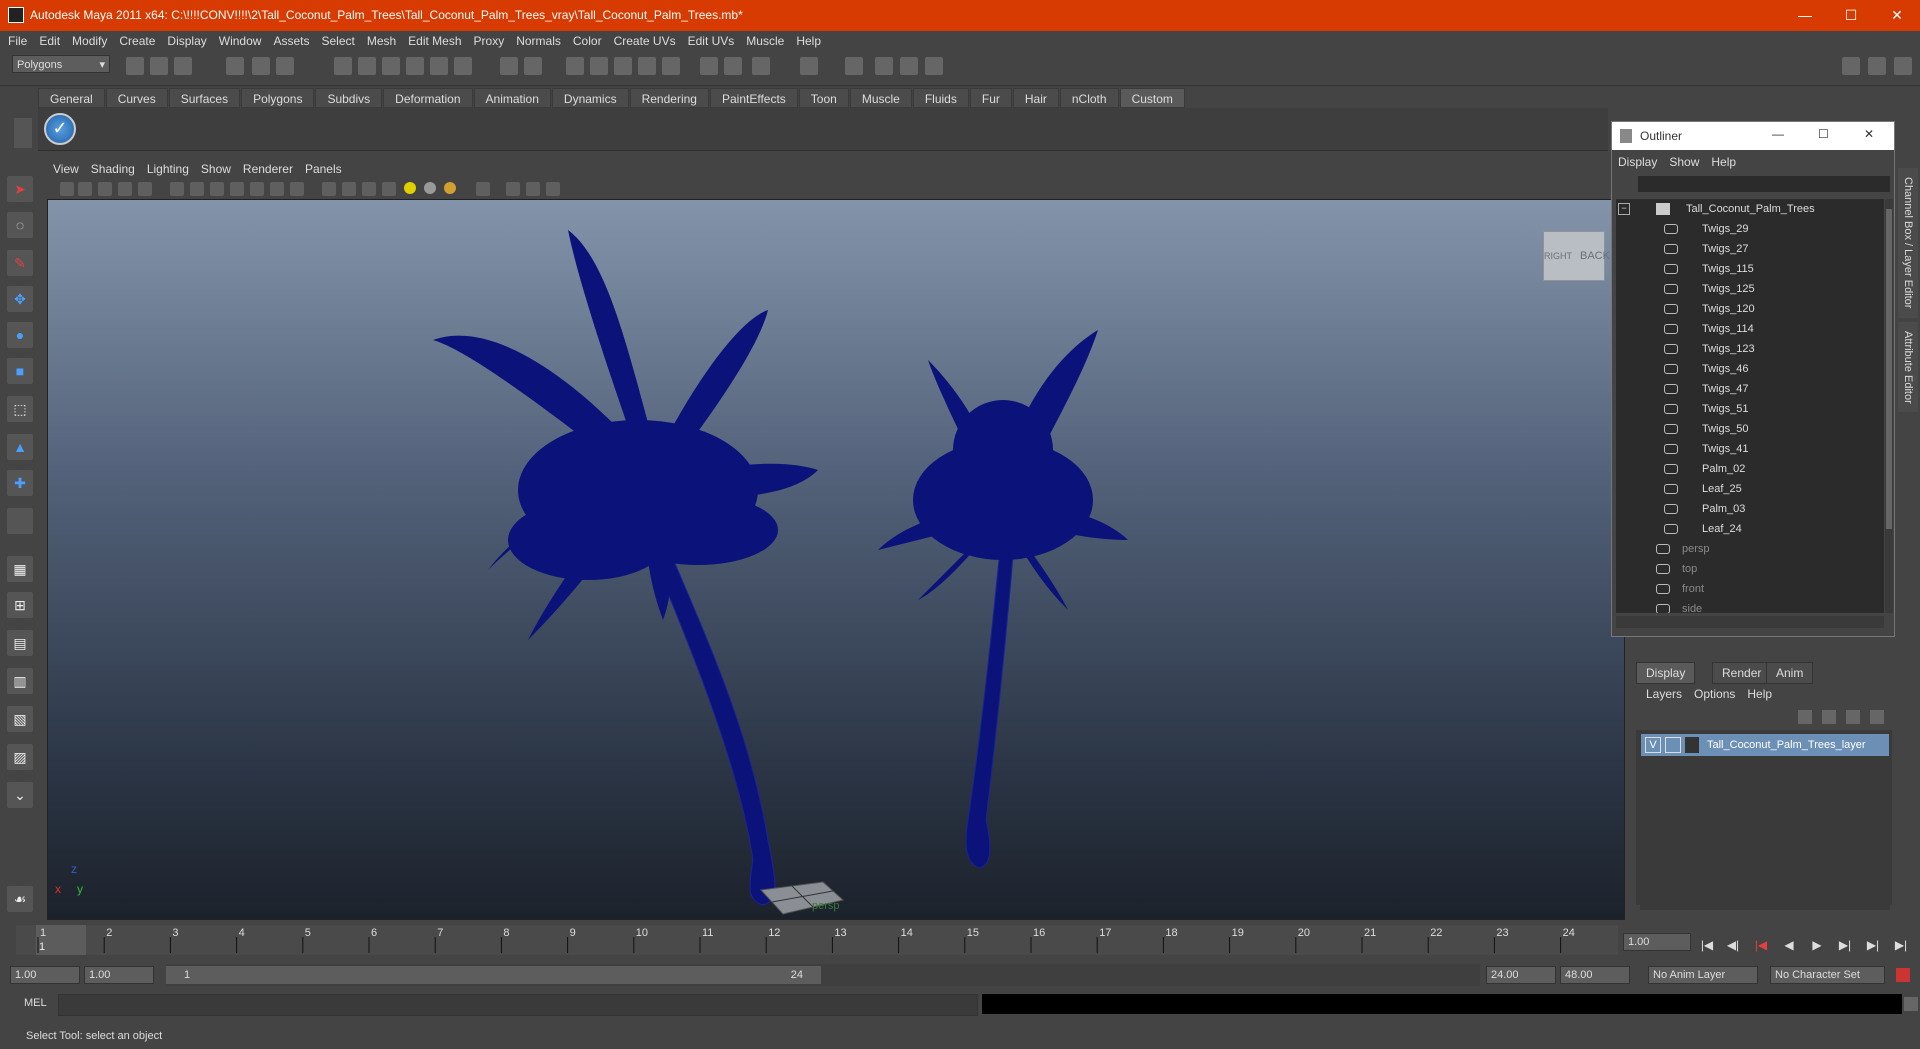  I want to click on script-editor-button-icon, so click(1911, 1004).